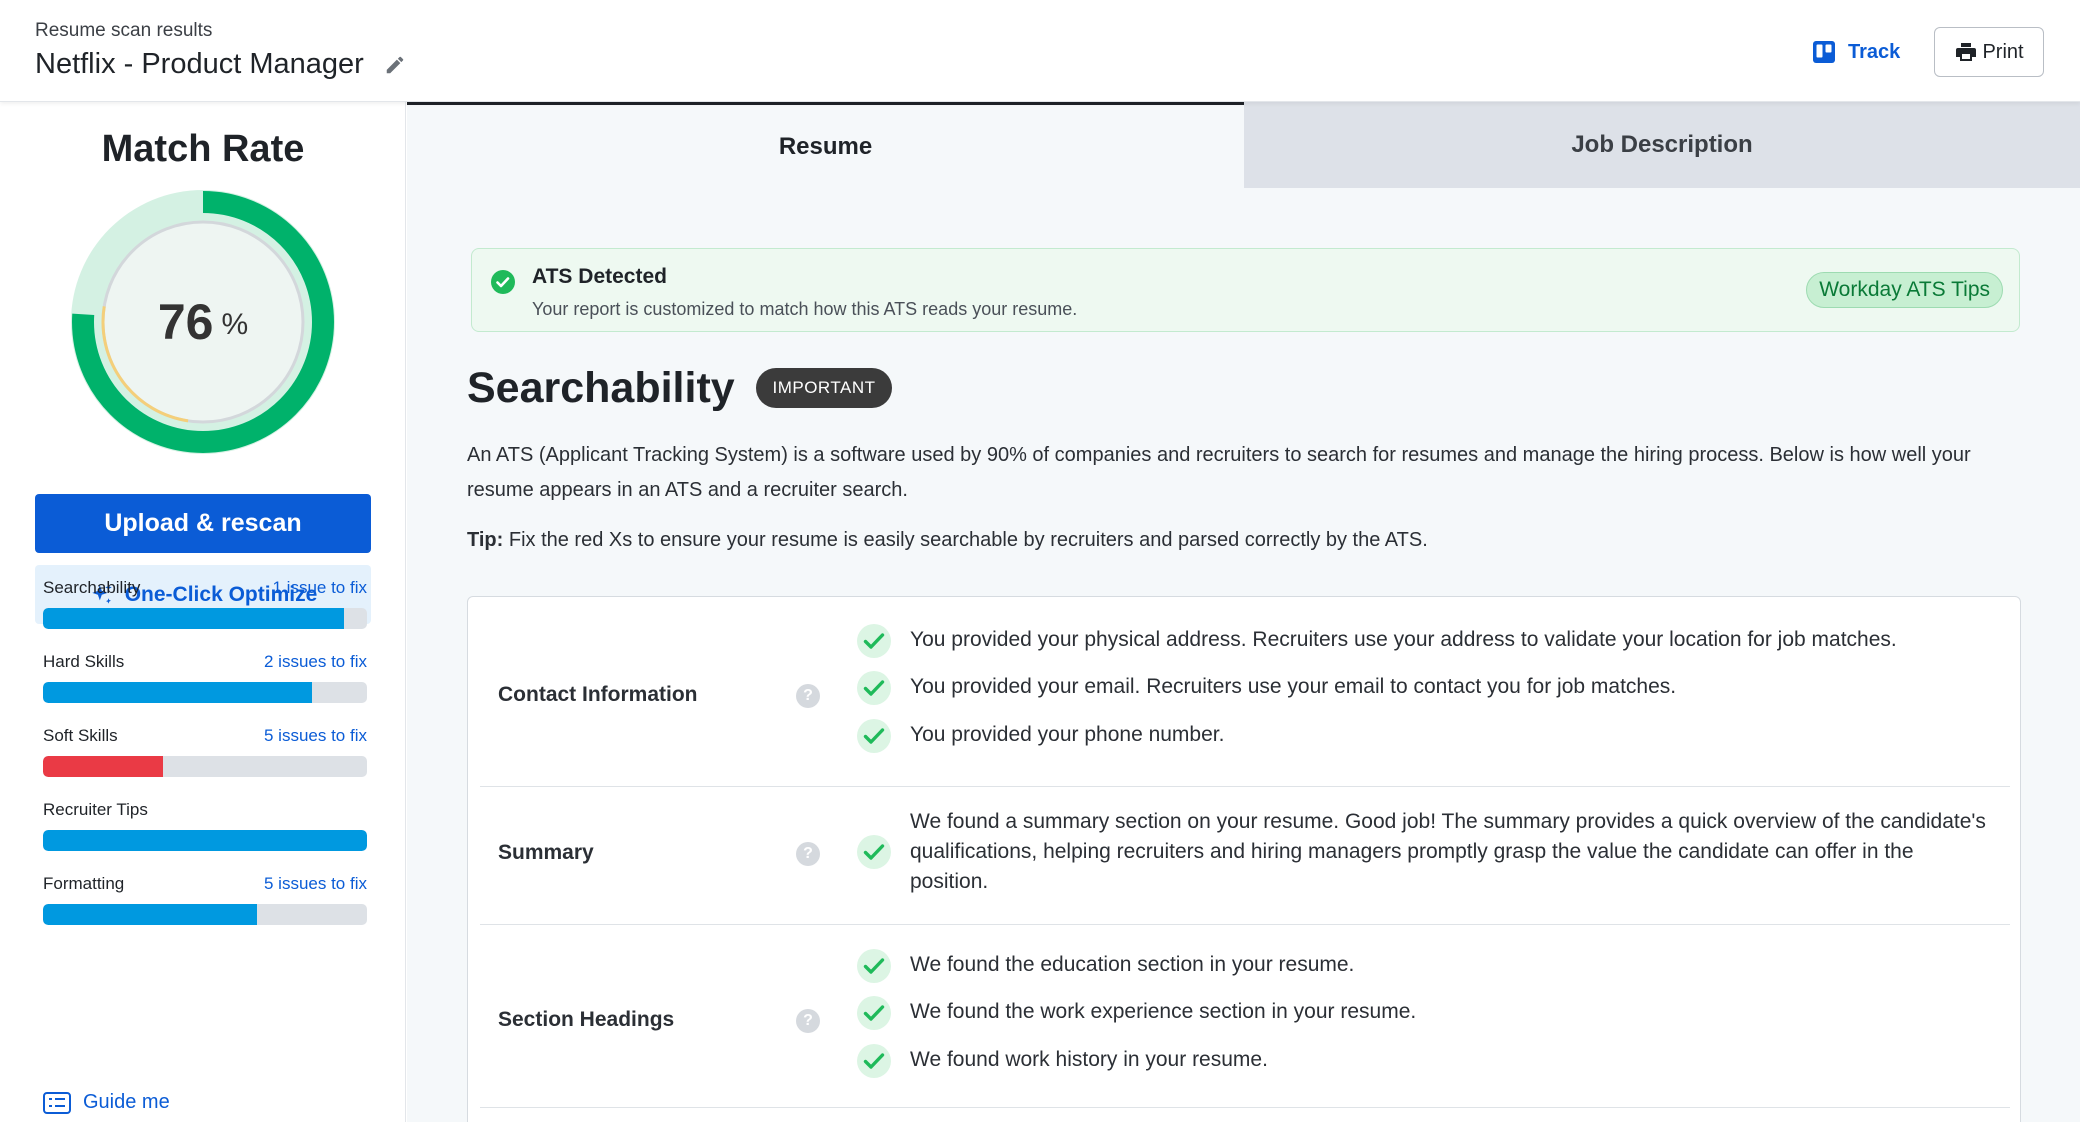  What do you see at coordinates (205, 736) in the screenshot?
I see `progress-row: Soft Skills 5 issues to fix` at bounding box center [205, 736].